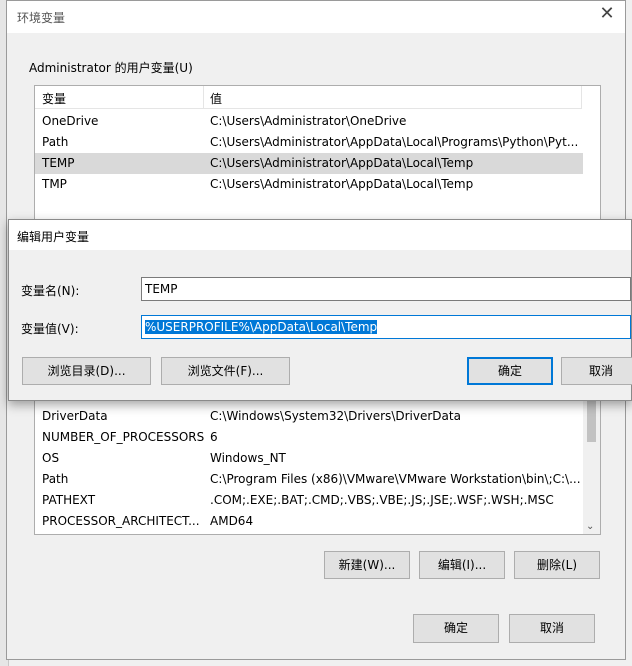 This screenshot has width=632, height=666. What do you see at coordinates (248, 458) in the screenshot?
I see `var-value: Windows_NT` at bounding box center [248, 458].